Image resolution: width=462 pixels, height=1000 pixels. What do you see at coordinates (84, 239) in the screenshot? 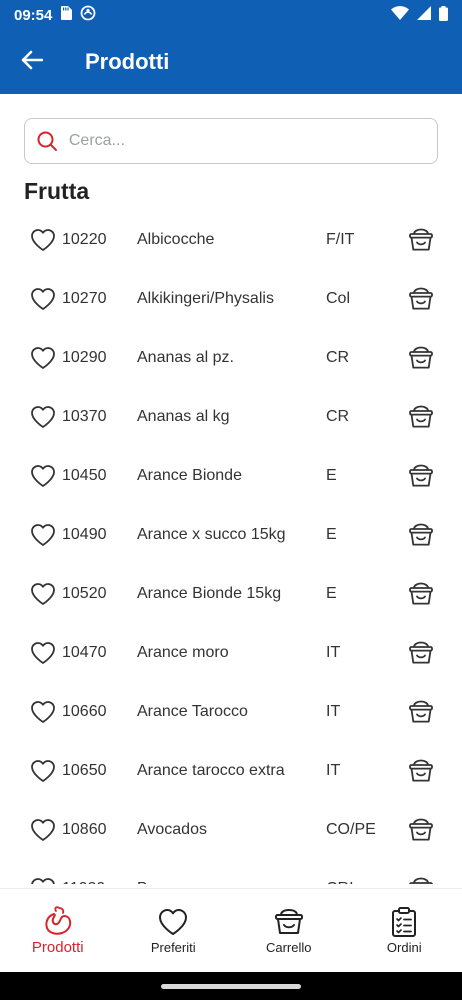
I see `product-code: 10220` at bounding box center [84, 239].